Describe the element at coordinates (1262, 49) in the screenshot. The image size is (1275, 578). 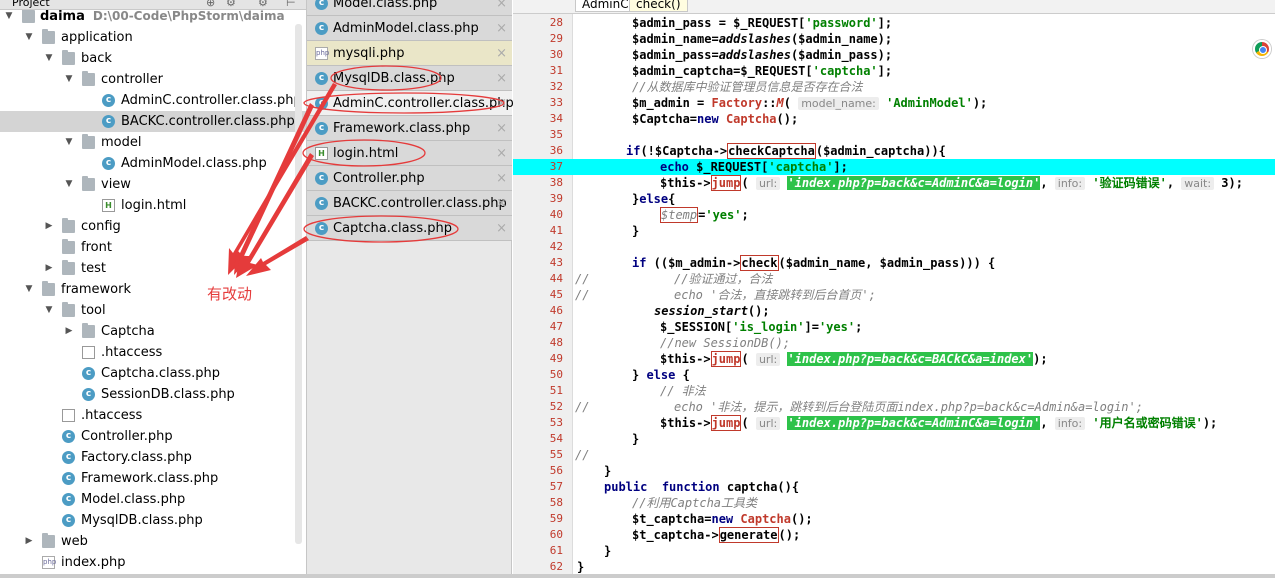
I see `chrome-browser-icon` at that location.